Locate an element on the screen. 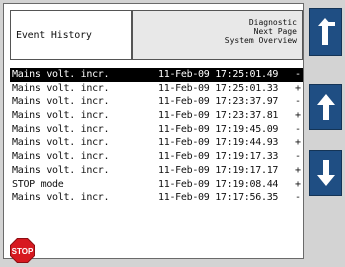  event-timestamp: 11-Feb-09 17:25:01.49 is located at coordinates (218, 74).